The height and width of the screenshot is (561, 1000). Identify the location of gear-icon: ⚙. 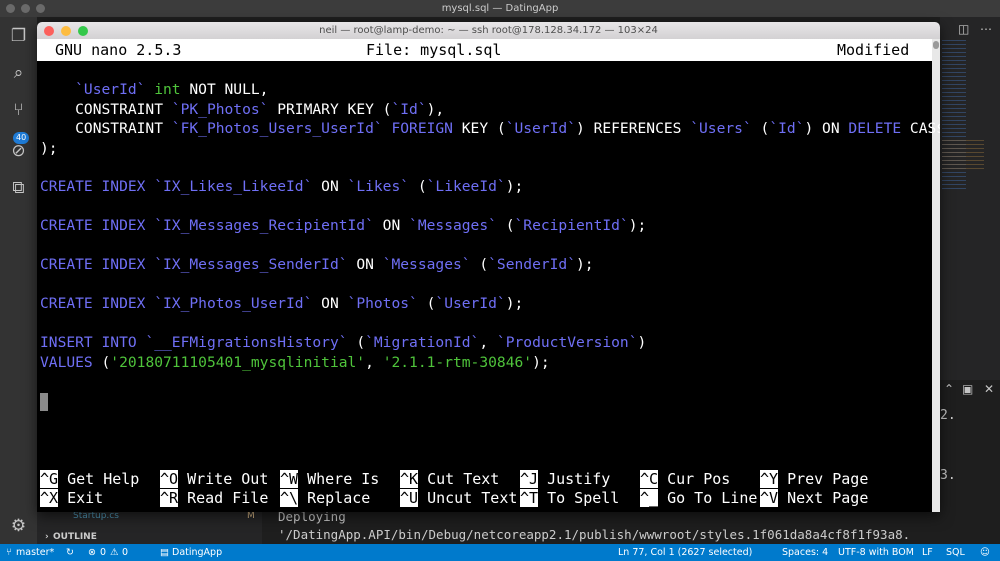
(18, 526).